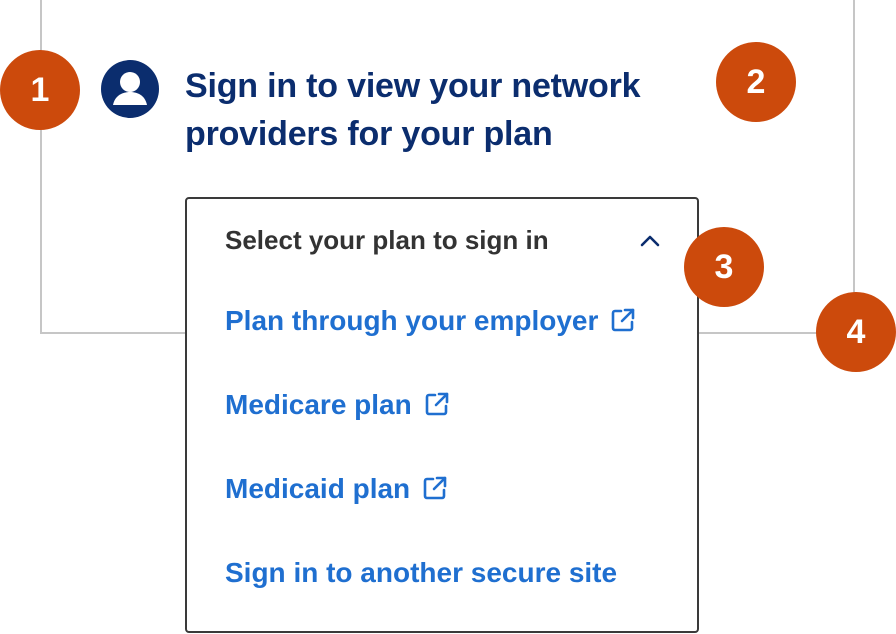 The height and width of the screenshot is (634, 896). I want to click on callout-marker-1: 1, so click(40, 90).